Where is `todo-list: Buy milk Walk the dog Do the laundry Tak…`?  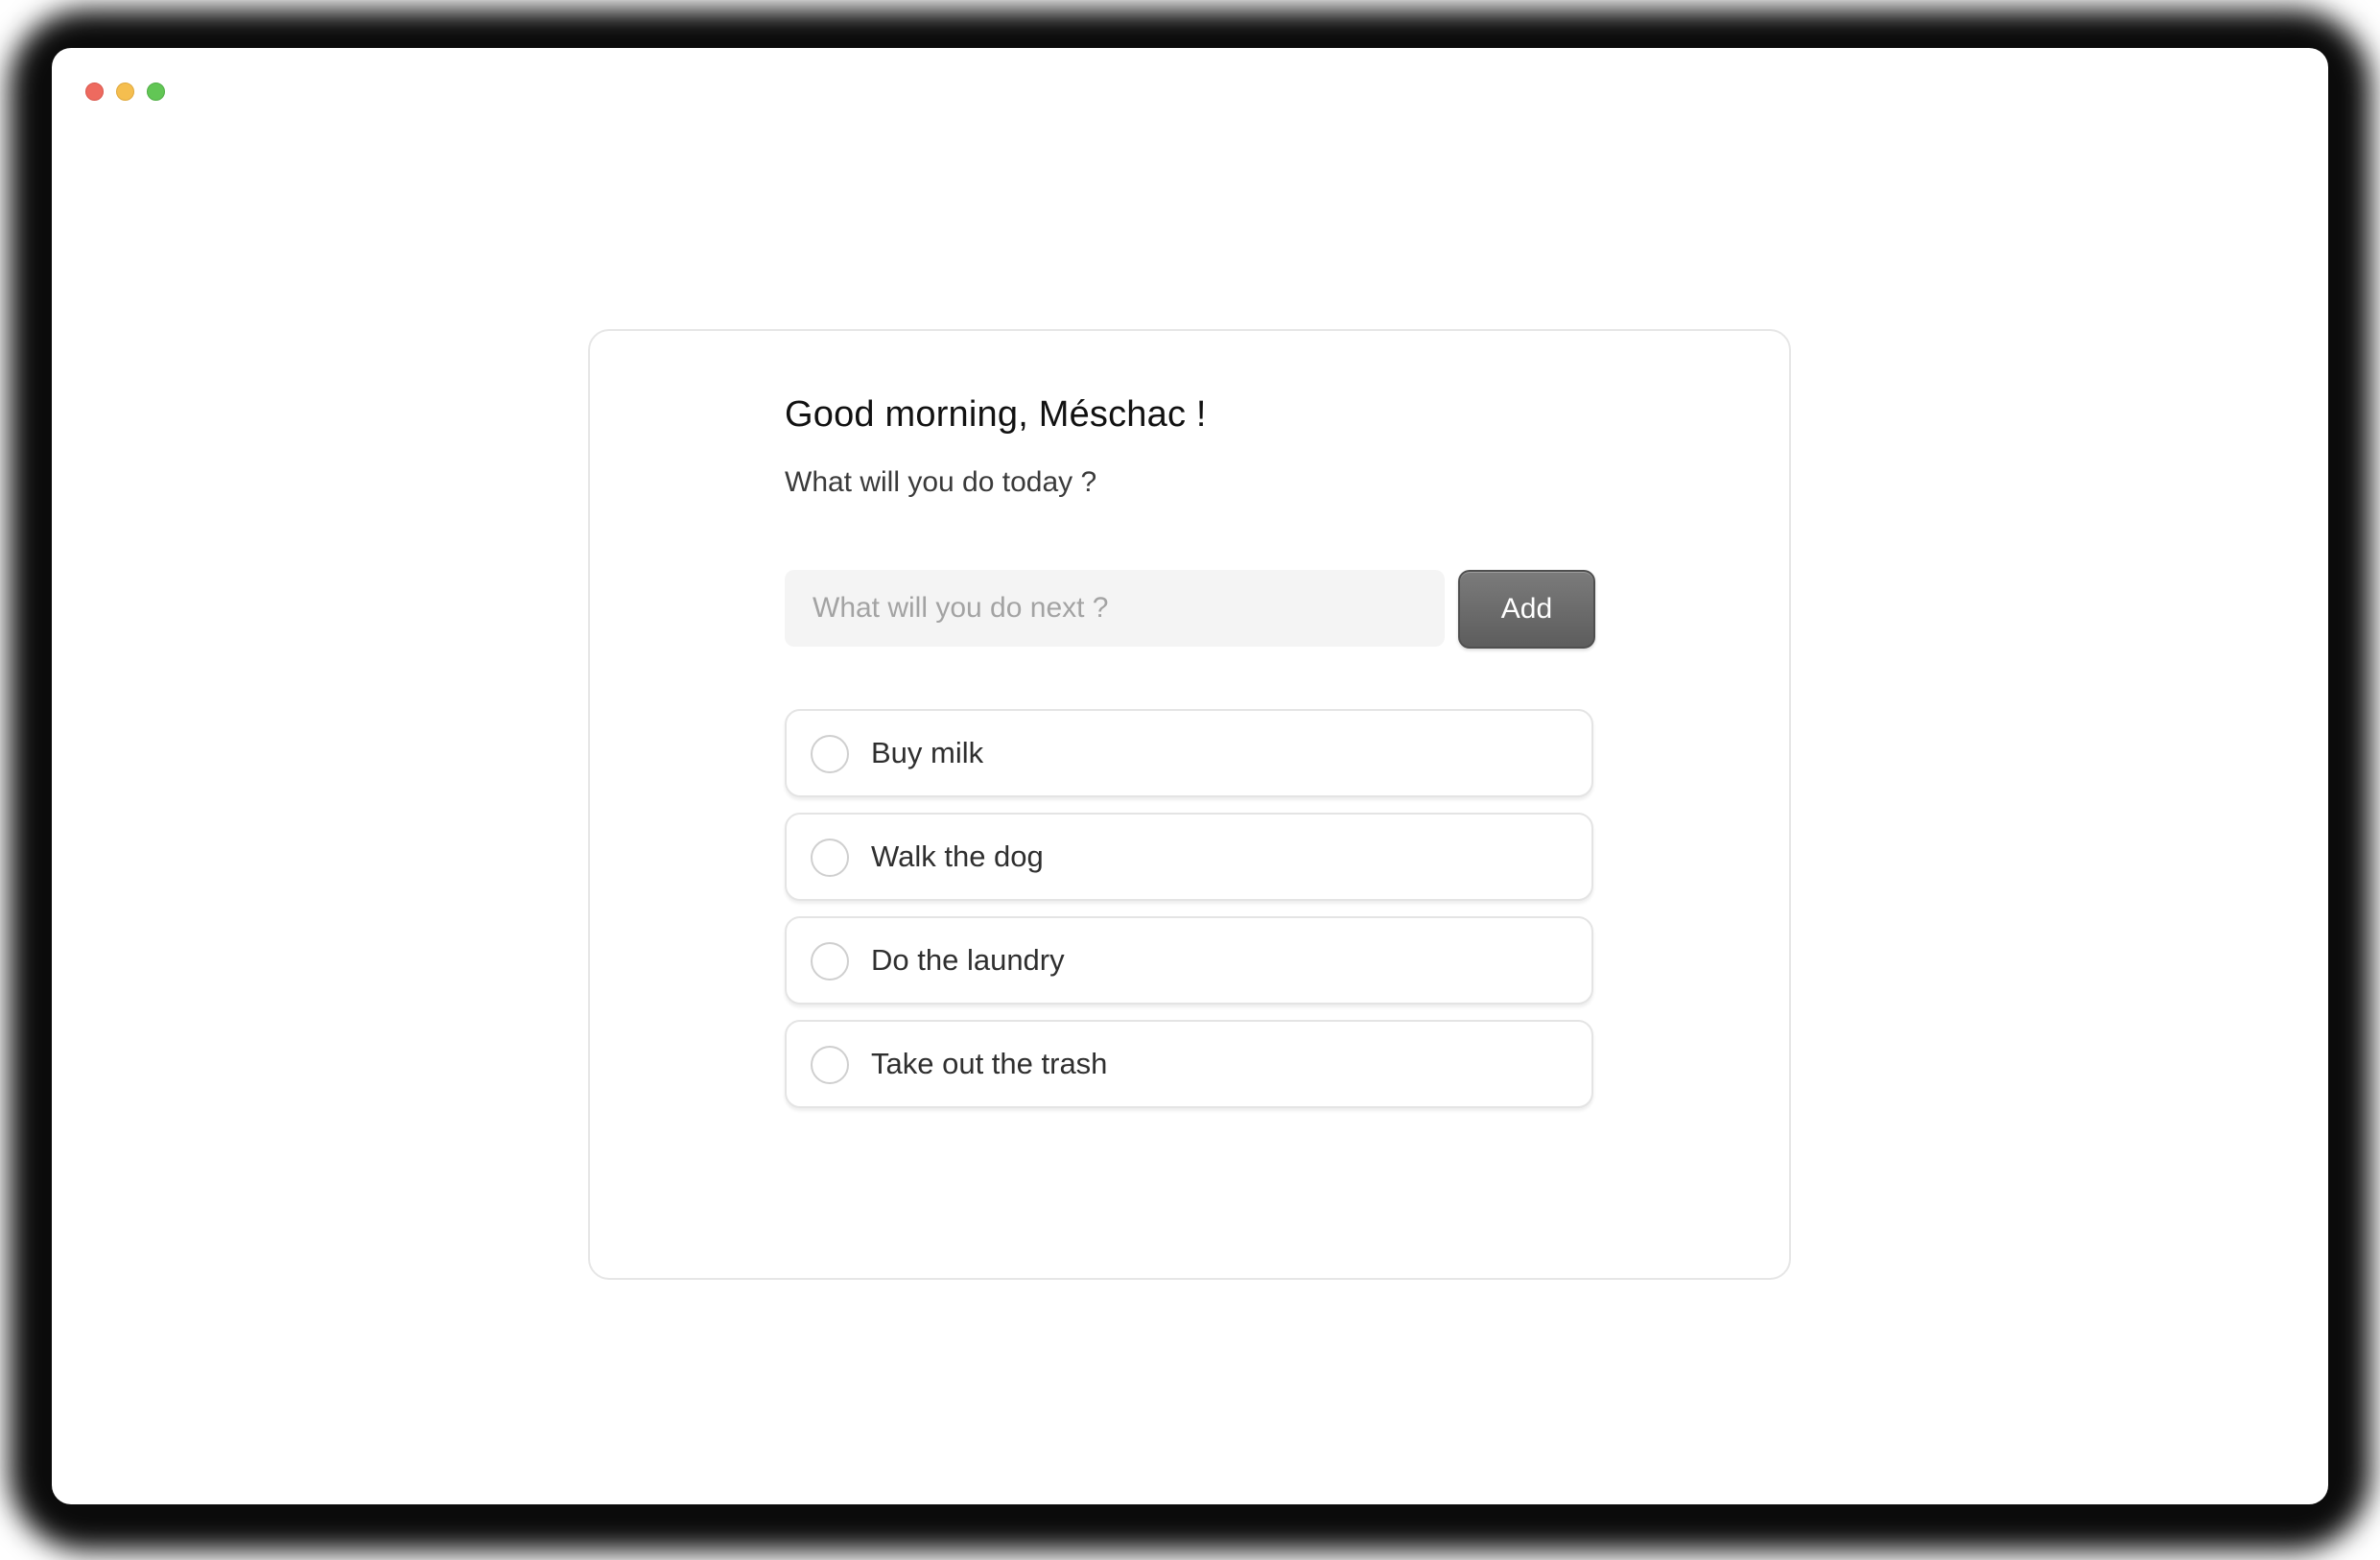 todo-list: Buy milk Walk the dog Do the laundry Tak… is located at coordinates (1190, 916).